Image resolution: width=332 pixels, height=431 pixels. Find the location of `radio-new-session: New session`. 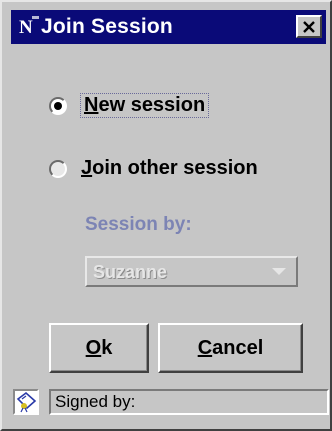

radio-new-session: New session is located at coordinates (129, 105).